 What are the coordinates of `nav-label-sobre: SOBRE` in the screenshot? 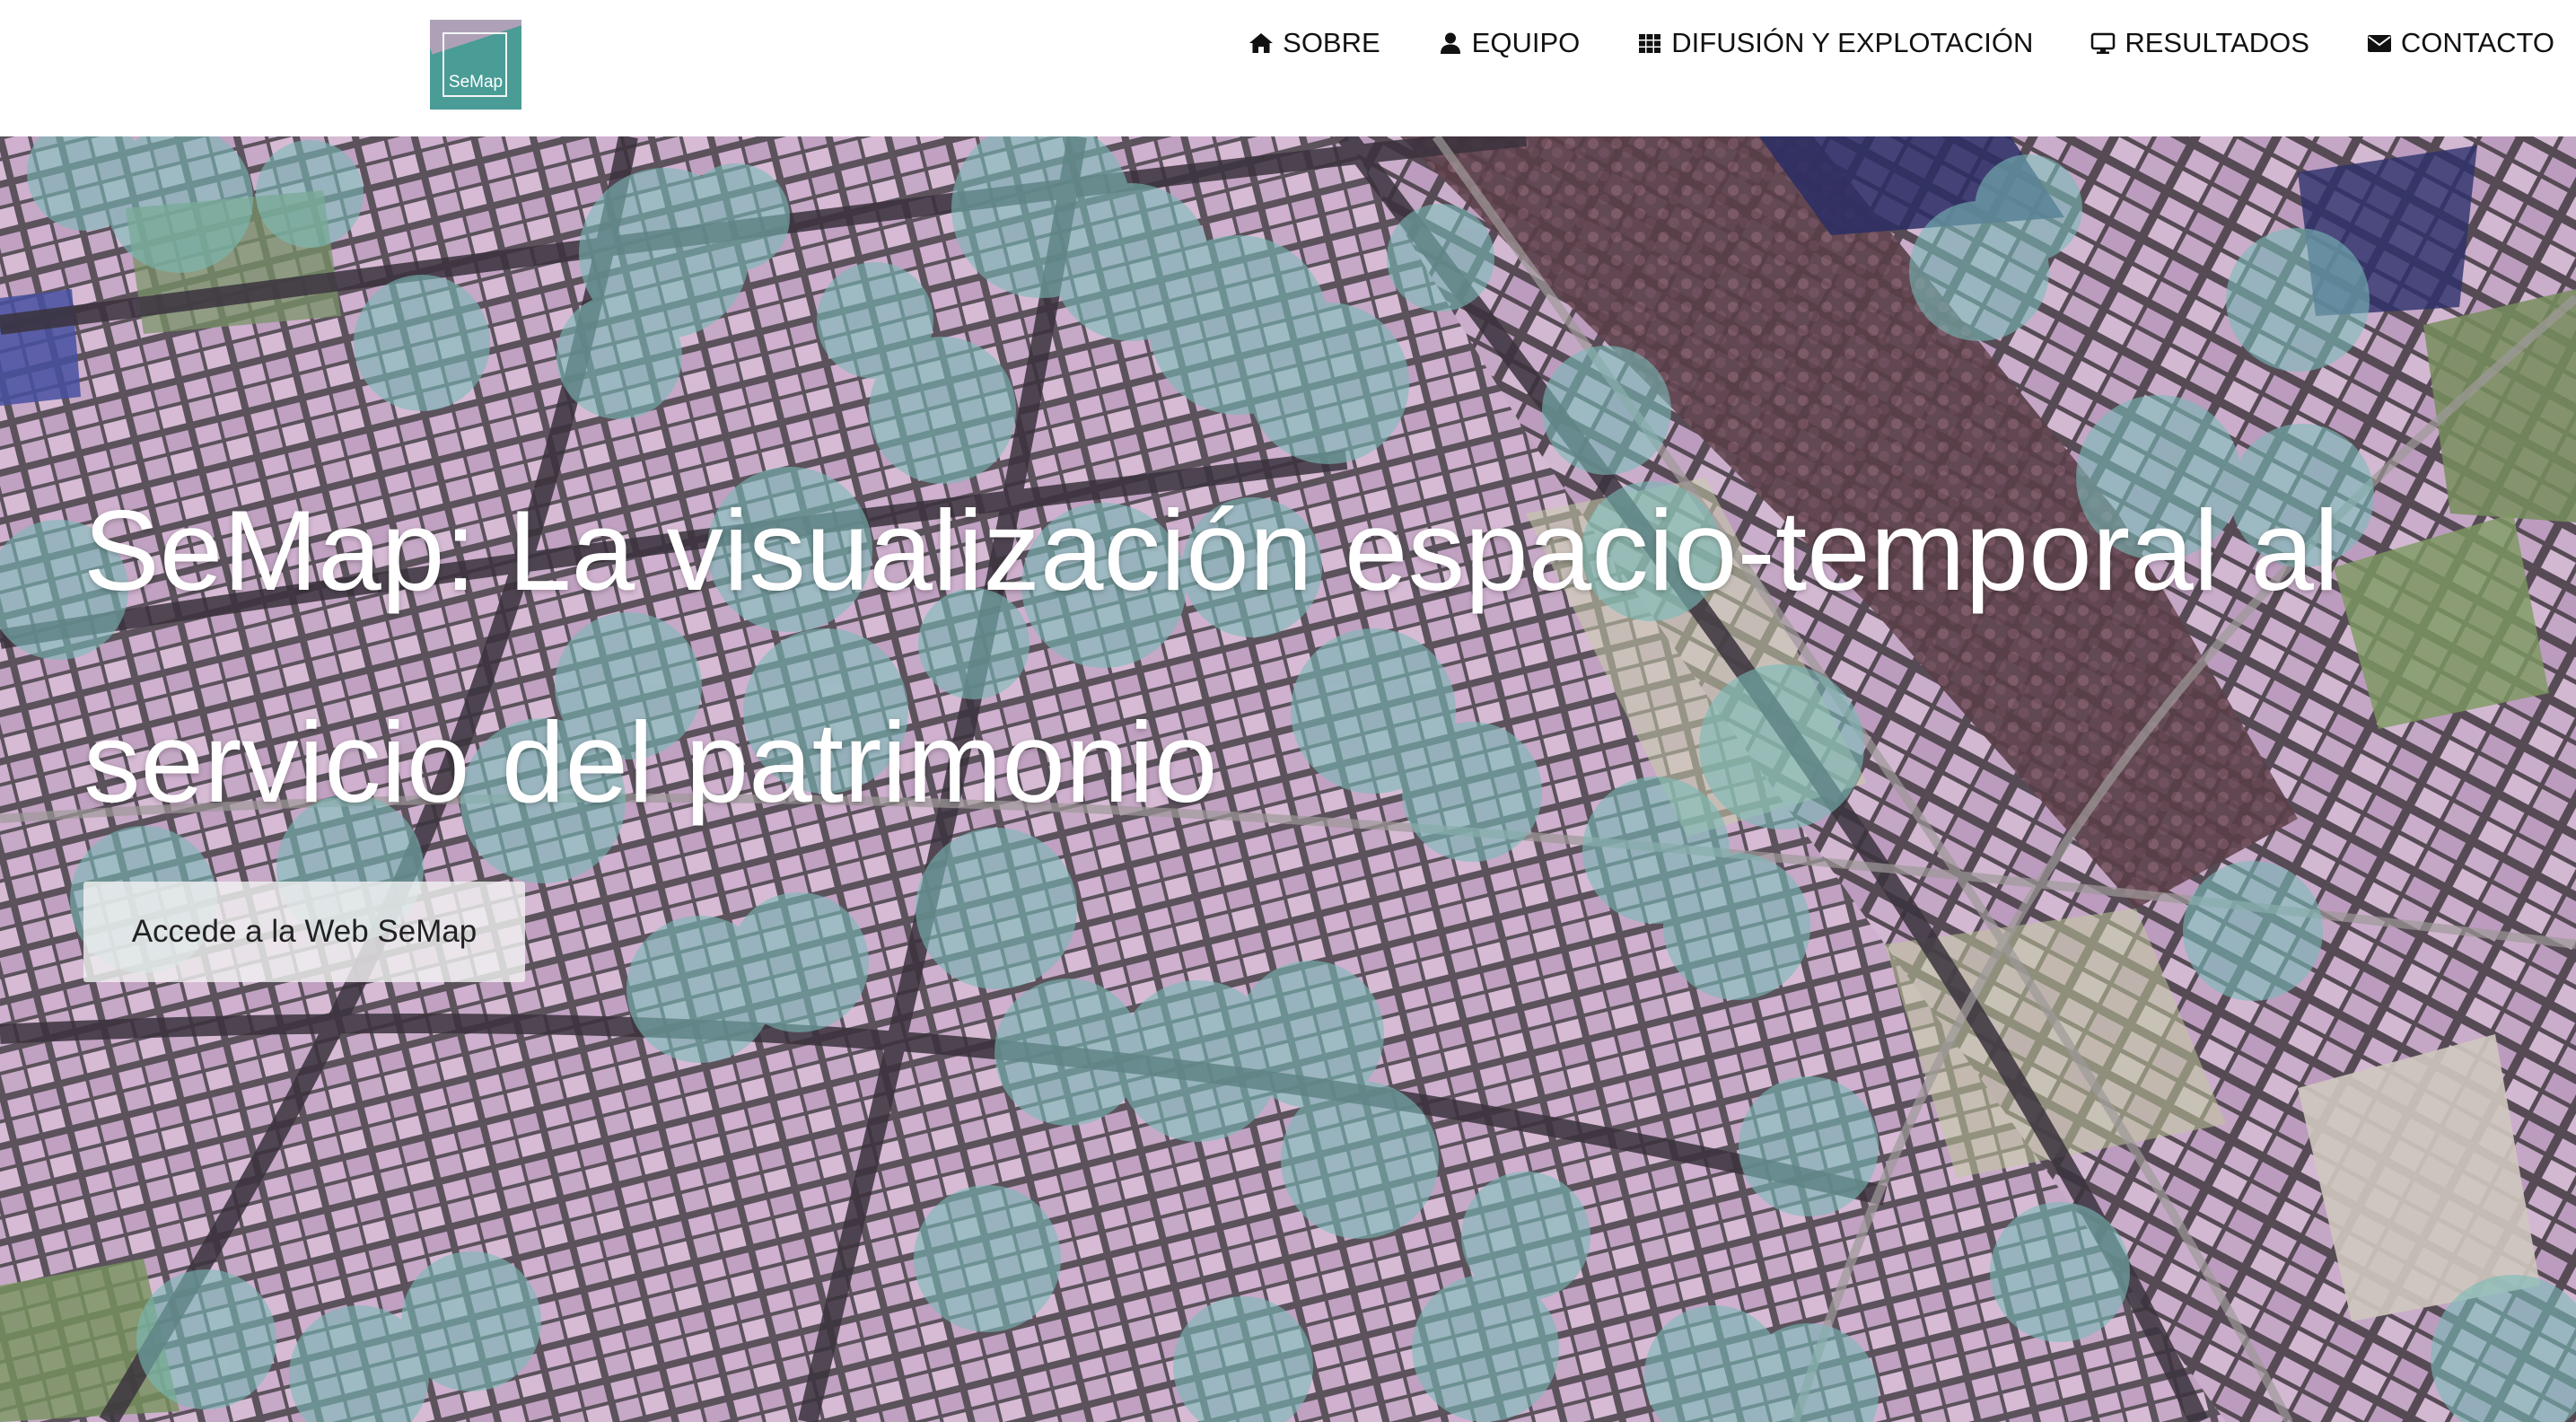 It's located at (1331, 42).